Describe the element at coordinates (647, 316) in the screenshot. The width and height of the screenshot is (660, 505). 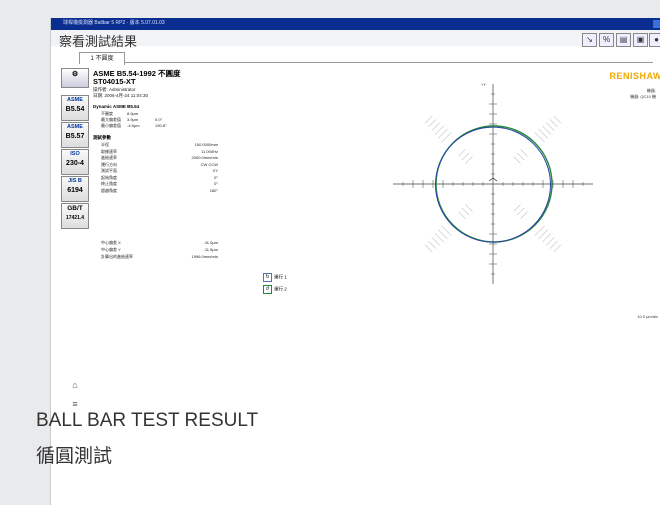
I see `scale-label: 10.0 μm/div` at that location.